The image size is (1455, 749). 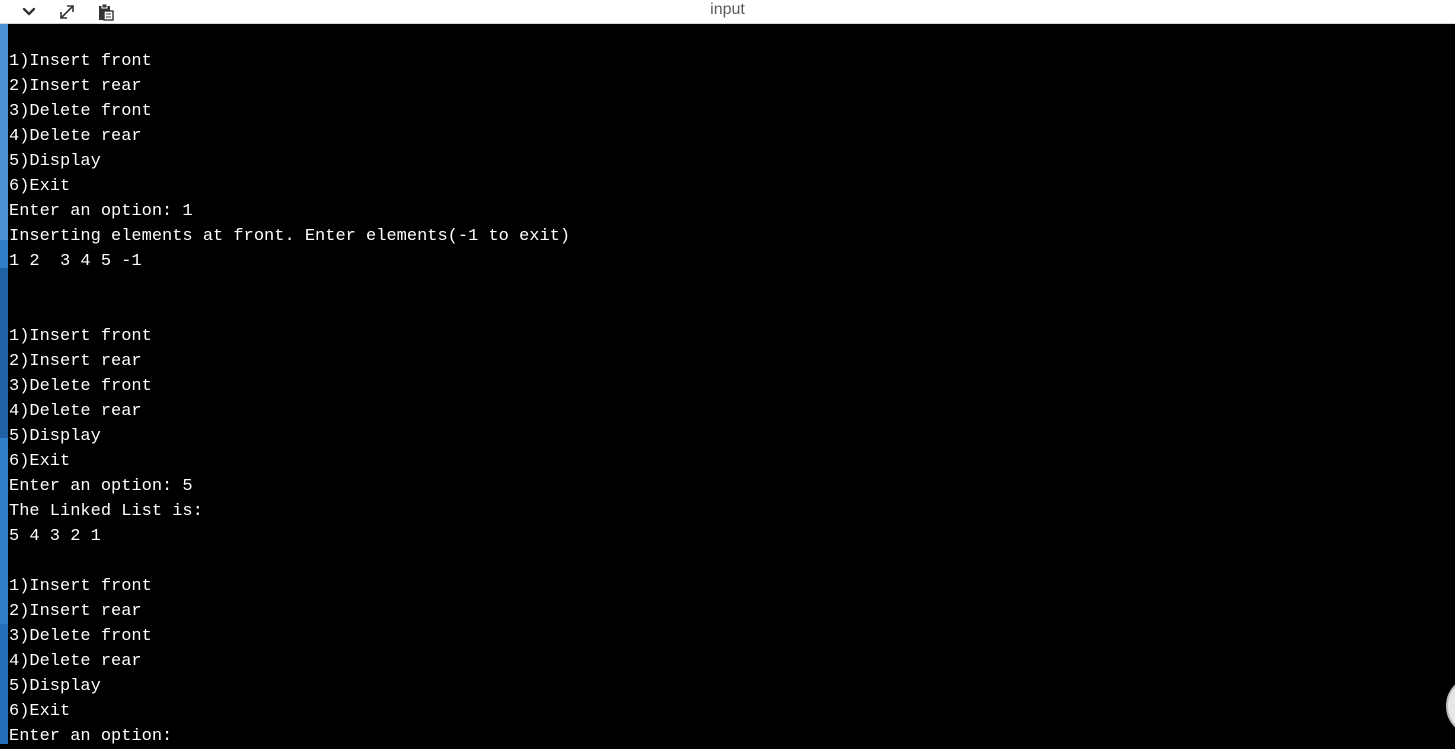 I want to click on console-line: Enter an option: 1, so click(x=101, y=211).